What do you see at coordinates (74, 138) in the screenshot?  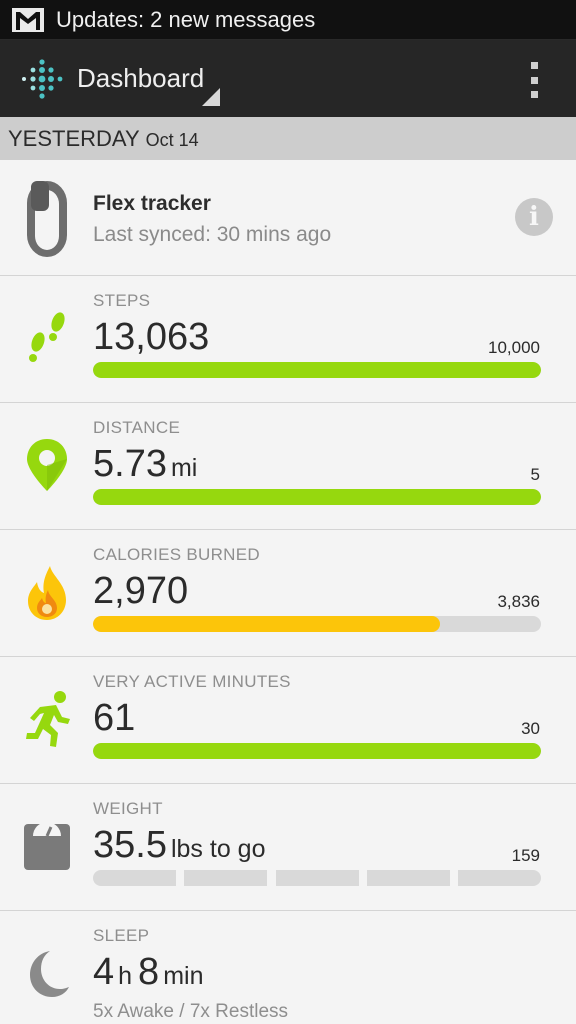 I see `day-label: YESTERDAY` at bounding box center [74, 138].